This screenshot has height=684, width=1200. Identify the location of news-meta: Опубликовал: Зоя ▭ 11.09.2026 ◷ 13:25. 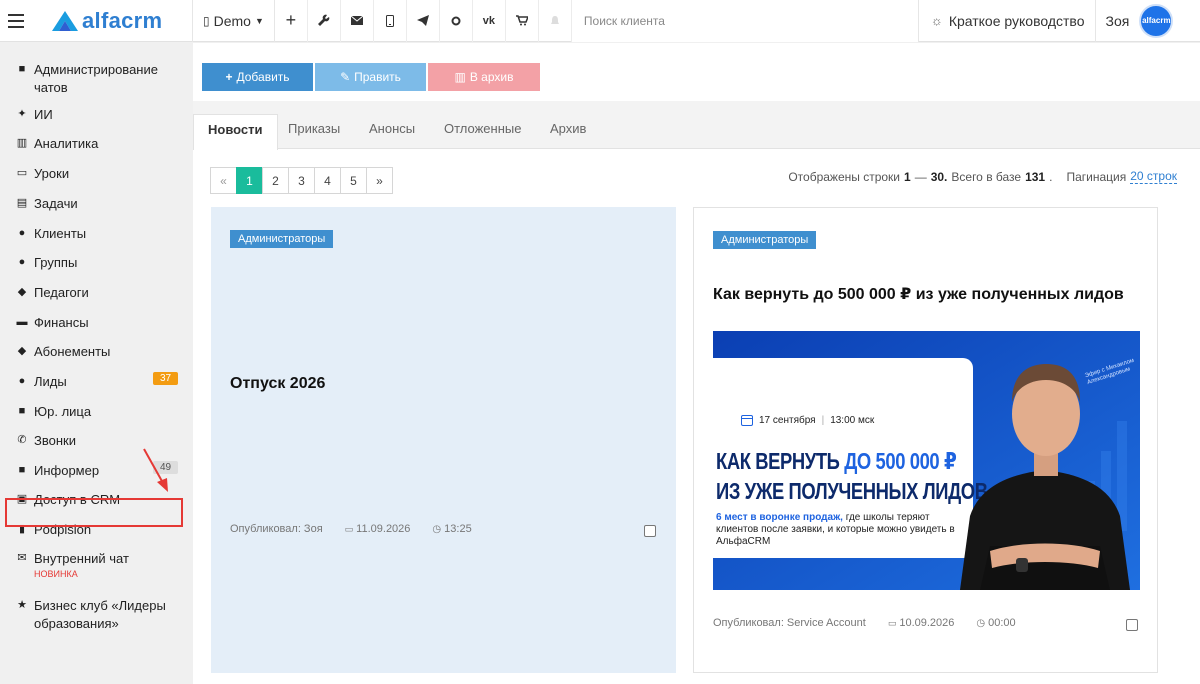
(351, 529).